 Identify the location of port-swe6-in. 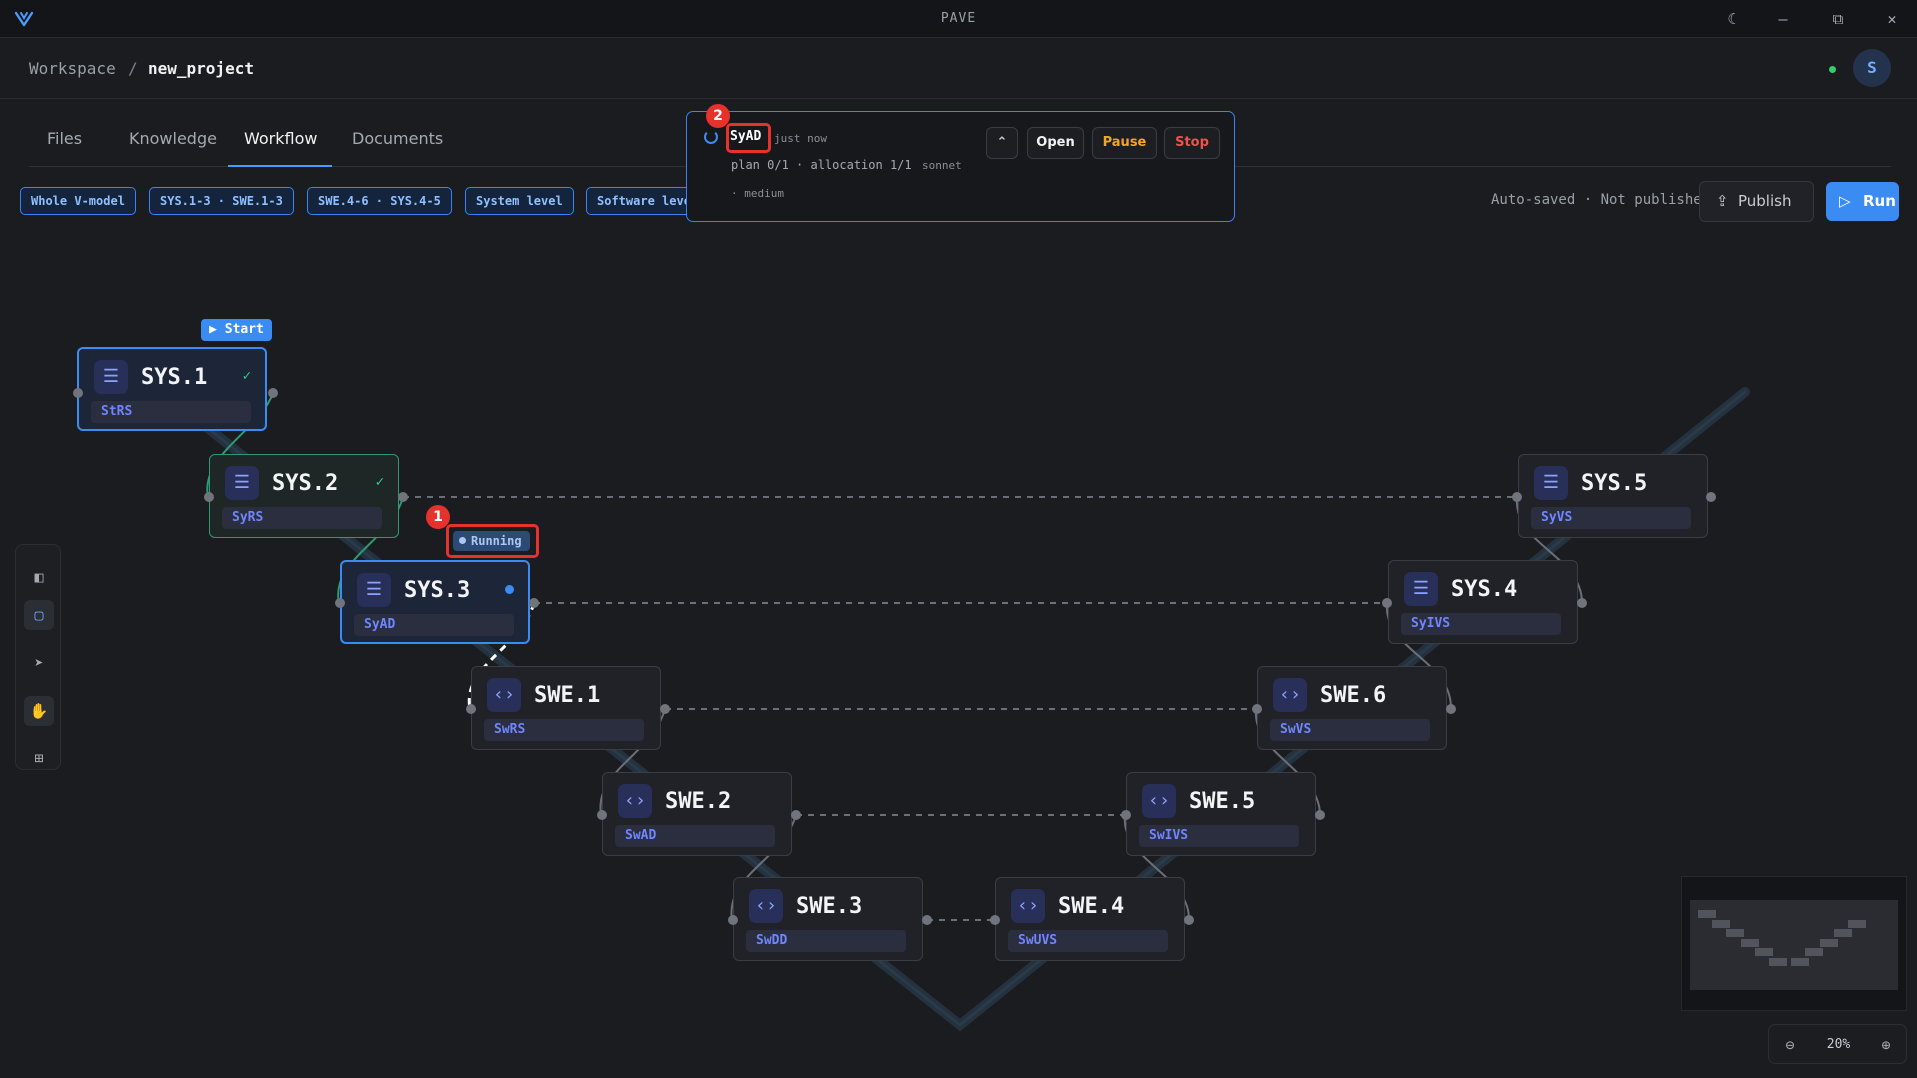
(1257, 709).